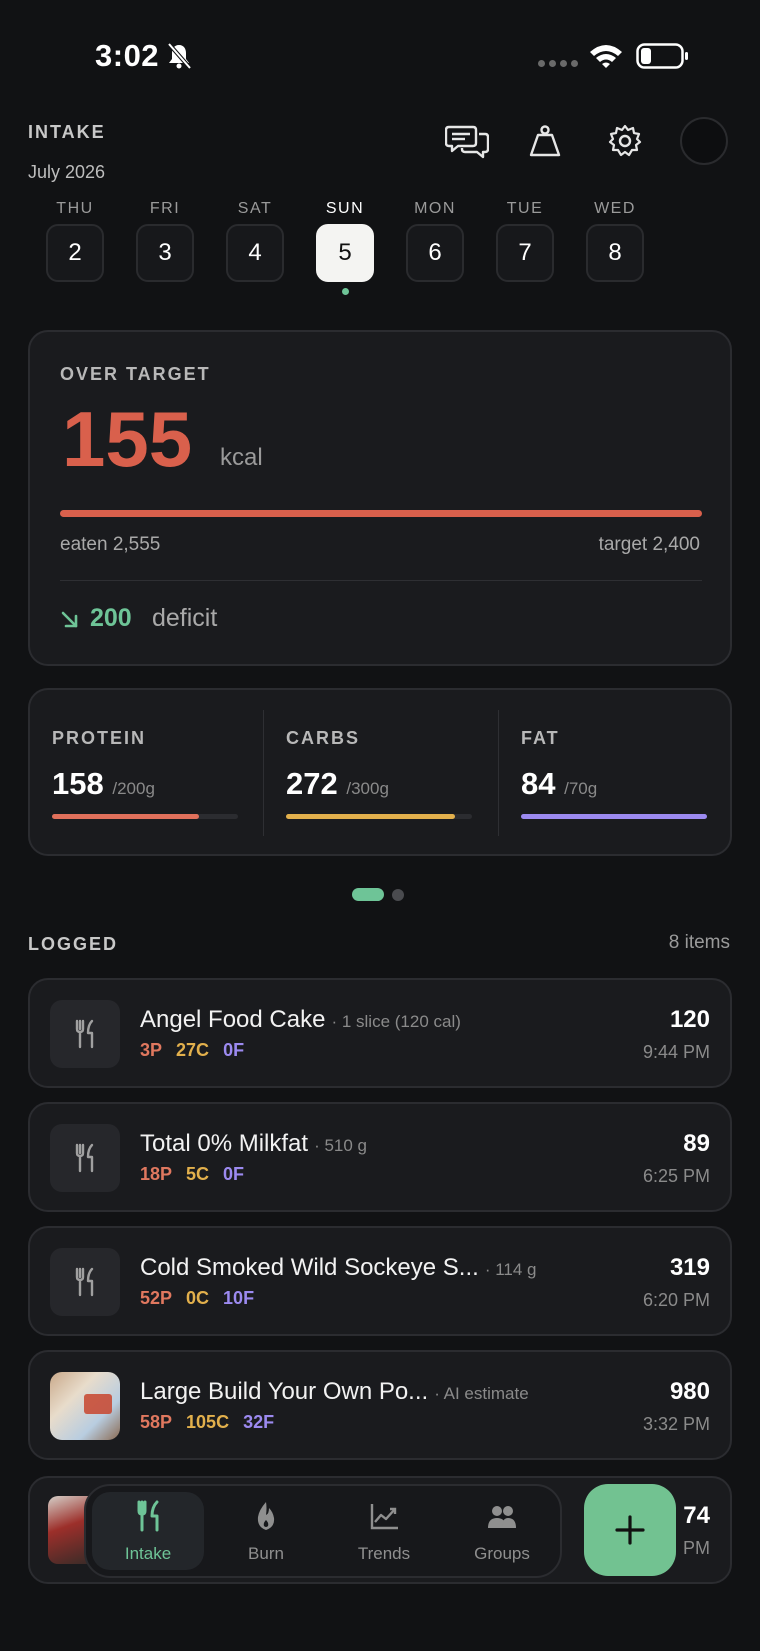 This screenshot has width=760, height=1651. Describe the element at coordinates (345, 208) in the screenshot. I see `day-name: SUN` at that location.